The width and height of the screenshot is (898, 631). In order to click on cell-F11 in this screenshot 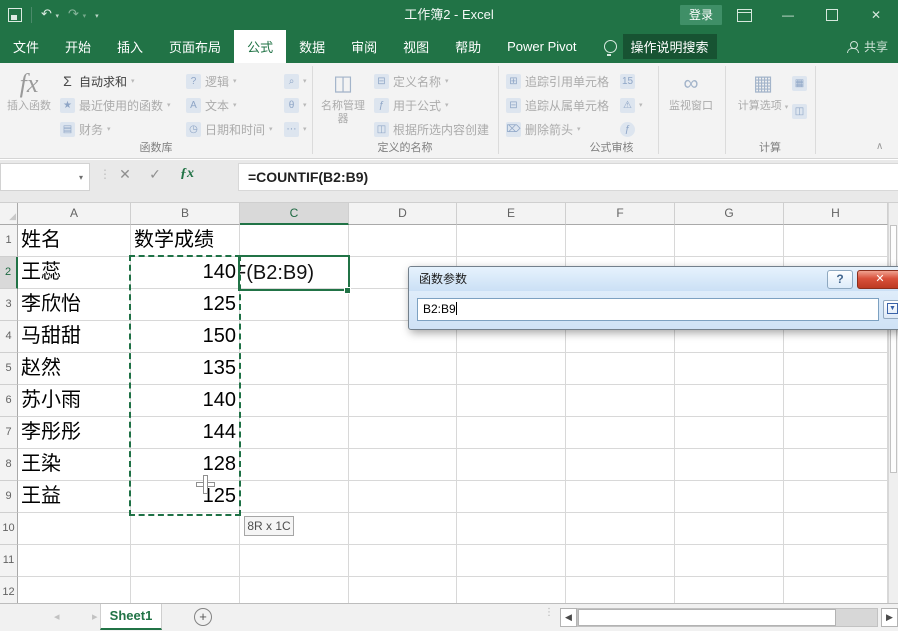, I will do `click(620, 561)`.